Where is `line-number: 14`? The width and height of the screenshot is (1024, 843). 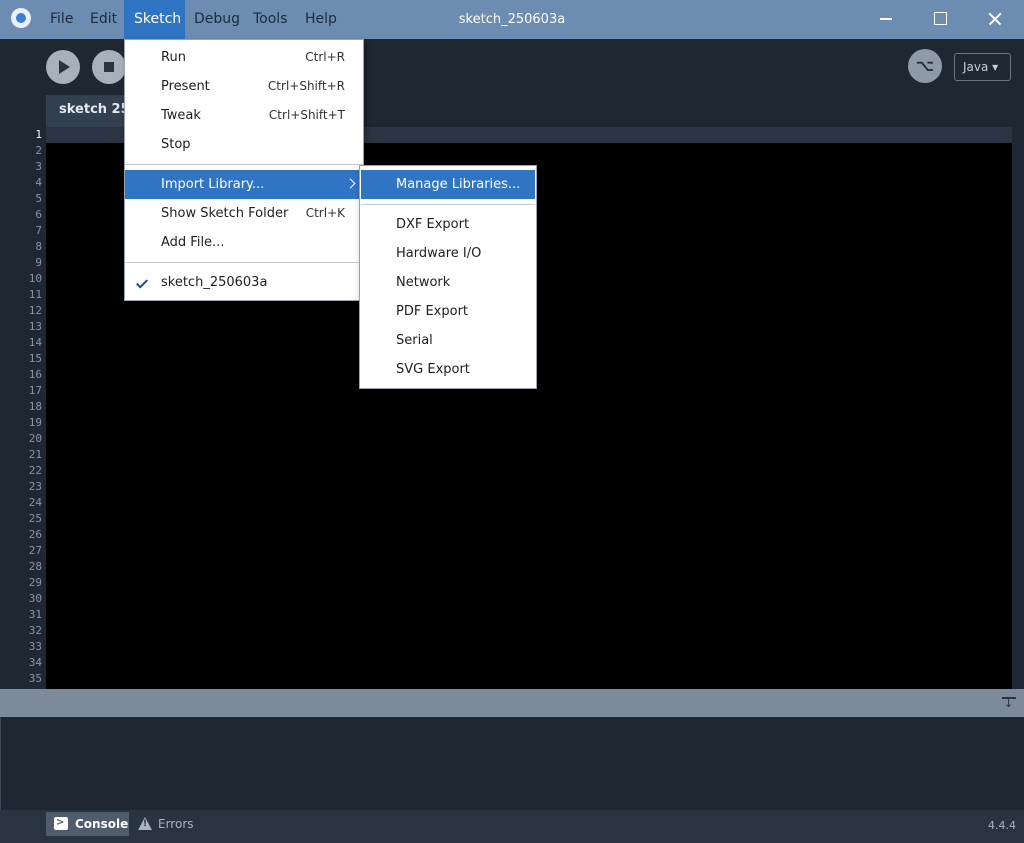 line-number: 14 is located at coordinates (35, 342).